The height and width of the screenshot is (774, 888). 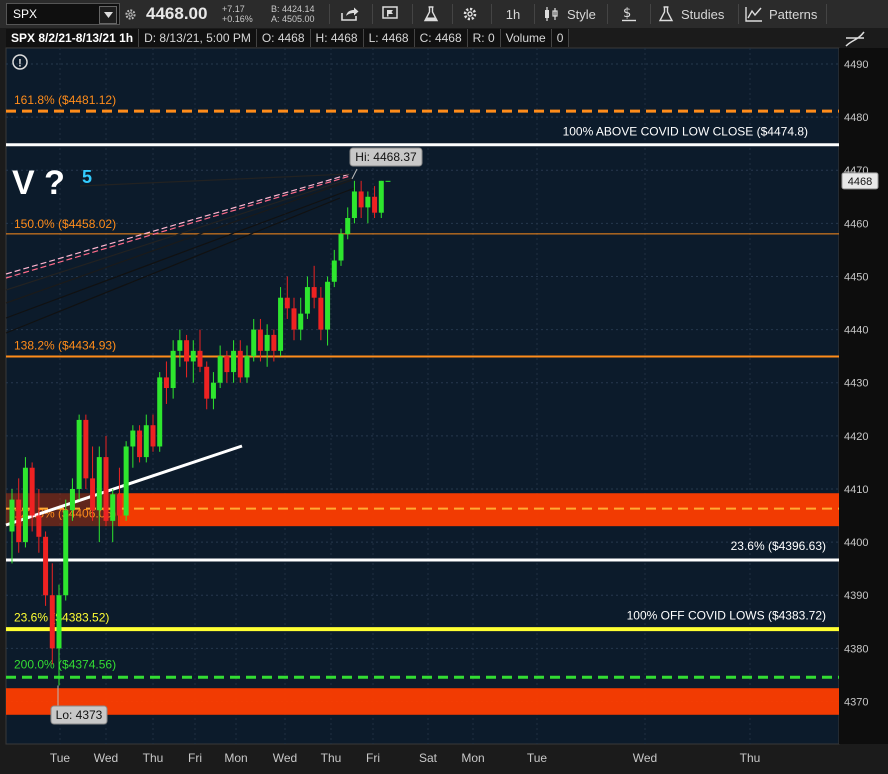 What do you see at coordinates (130, 14) in the screenshot?
I see `symbol-settings-button` at bounding box center [130, 14].